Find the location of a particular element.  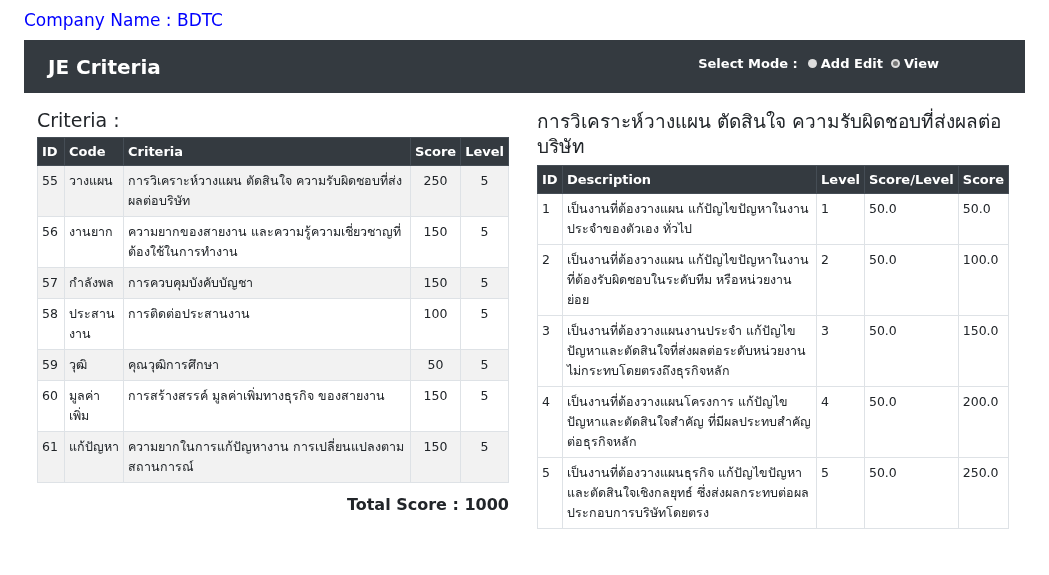

table-cell: 250.0 is located at coordinates (983, 493).